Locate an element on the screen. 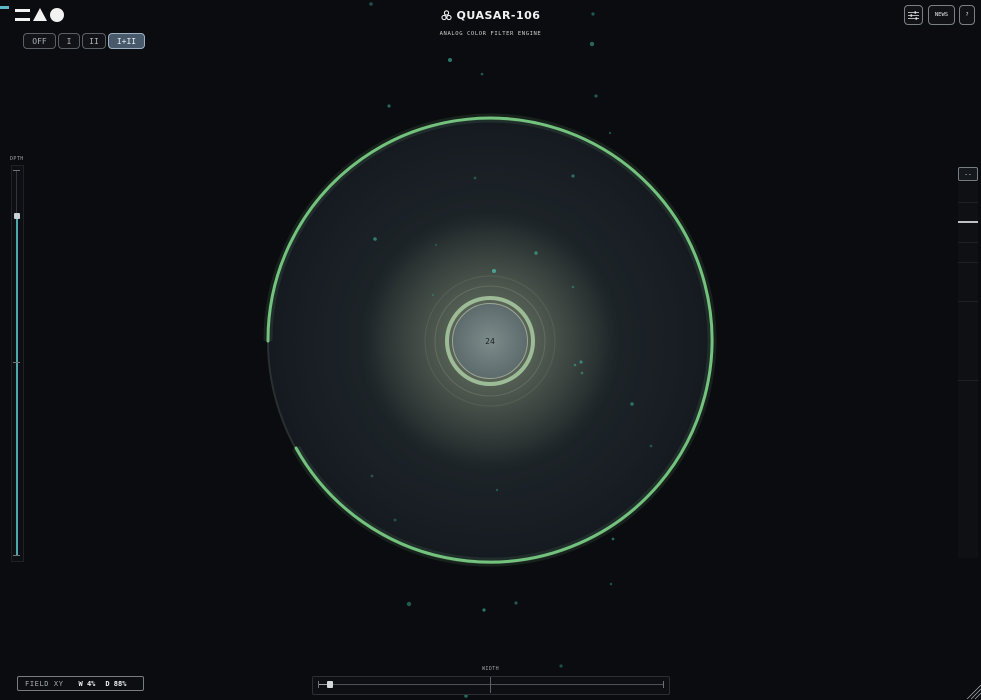 This screenshot has width=981, height=700. width-slider is located at coordinates (491, 685).